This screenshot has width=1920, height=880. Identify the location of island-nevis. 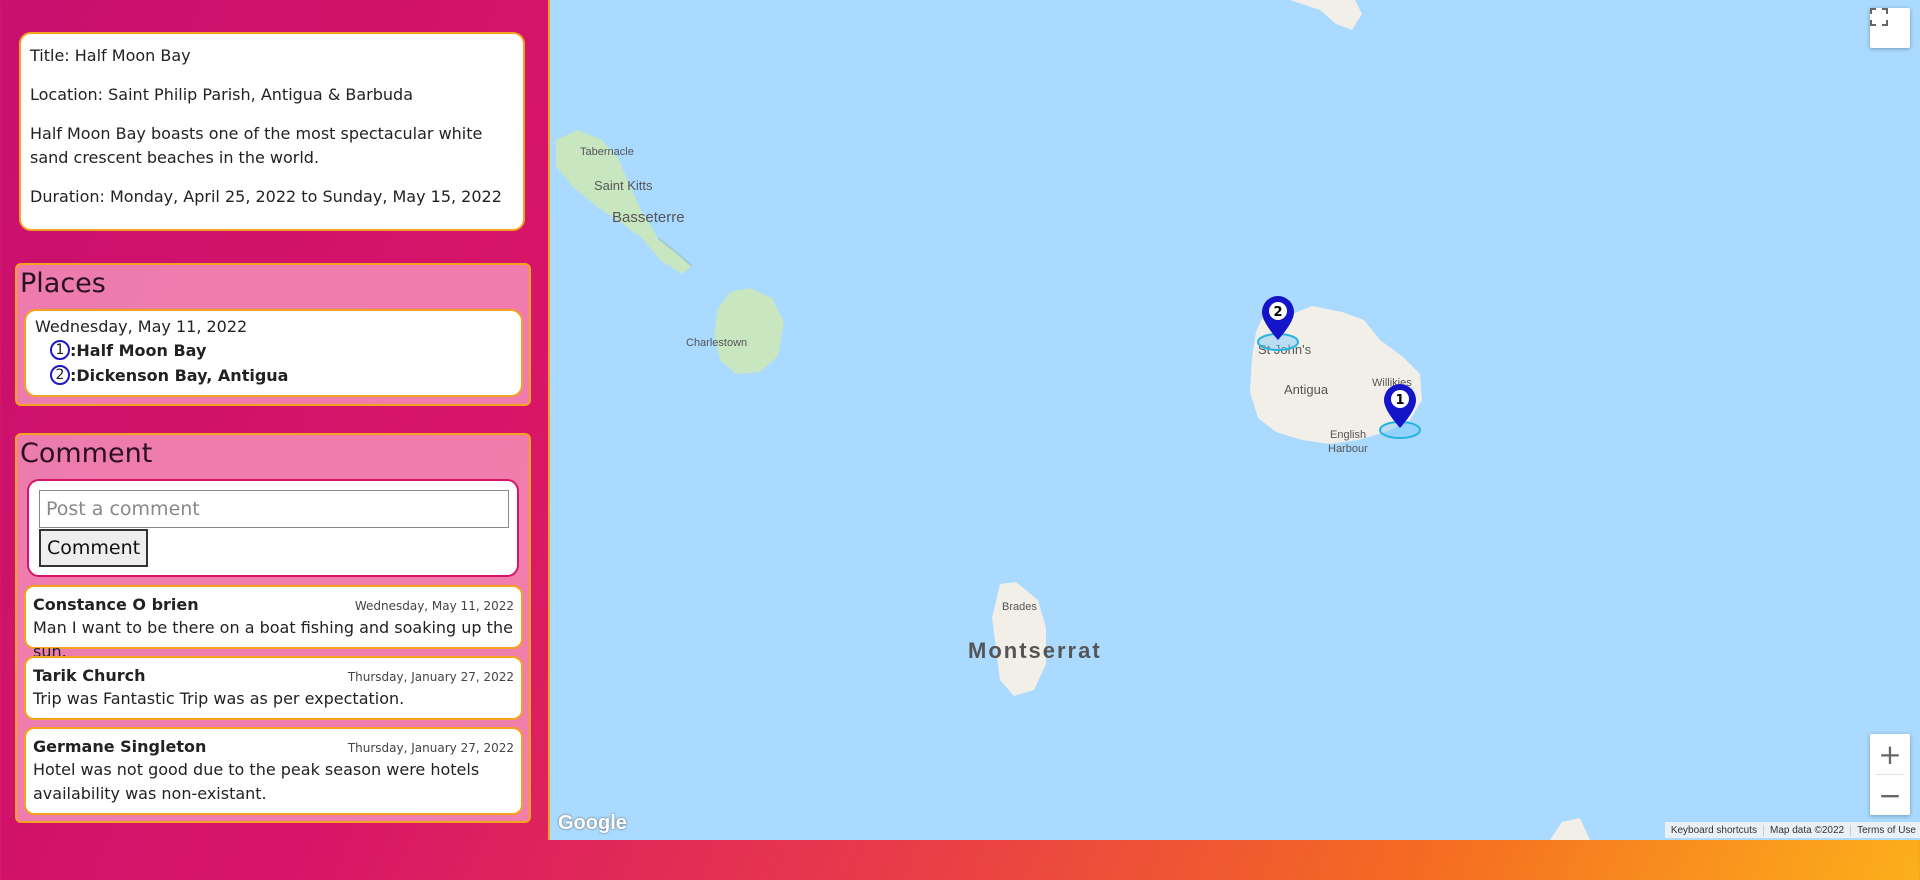
(749, 331).